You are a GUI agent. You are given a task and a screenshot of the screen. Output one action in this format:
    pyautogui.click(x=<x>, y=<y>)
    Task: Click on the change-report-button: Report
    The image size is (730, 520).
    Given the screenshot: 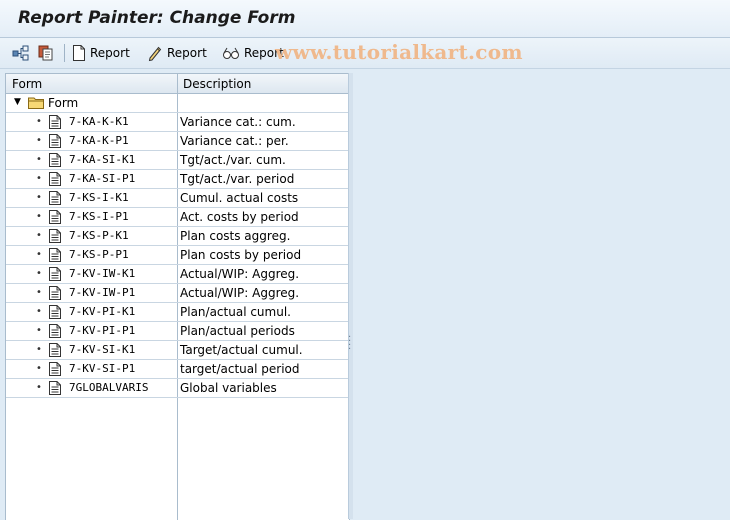 What is the action you would take?
    pyautogui.click(x=177, y=53)
    